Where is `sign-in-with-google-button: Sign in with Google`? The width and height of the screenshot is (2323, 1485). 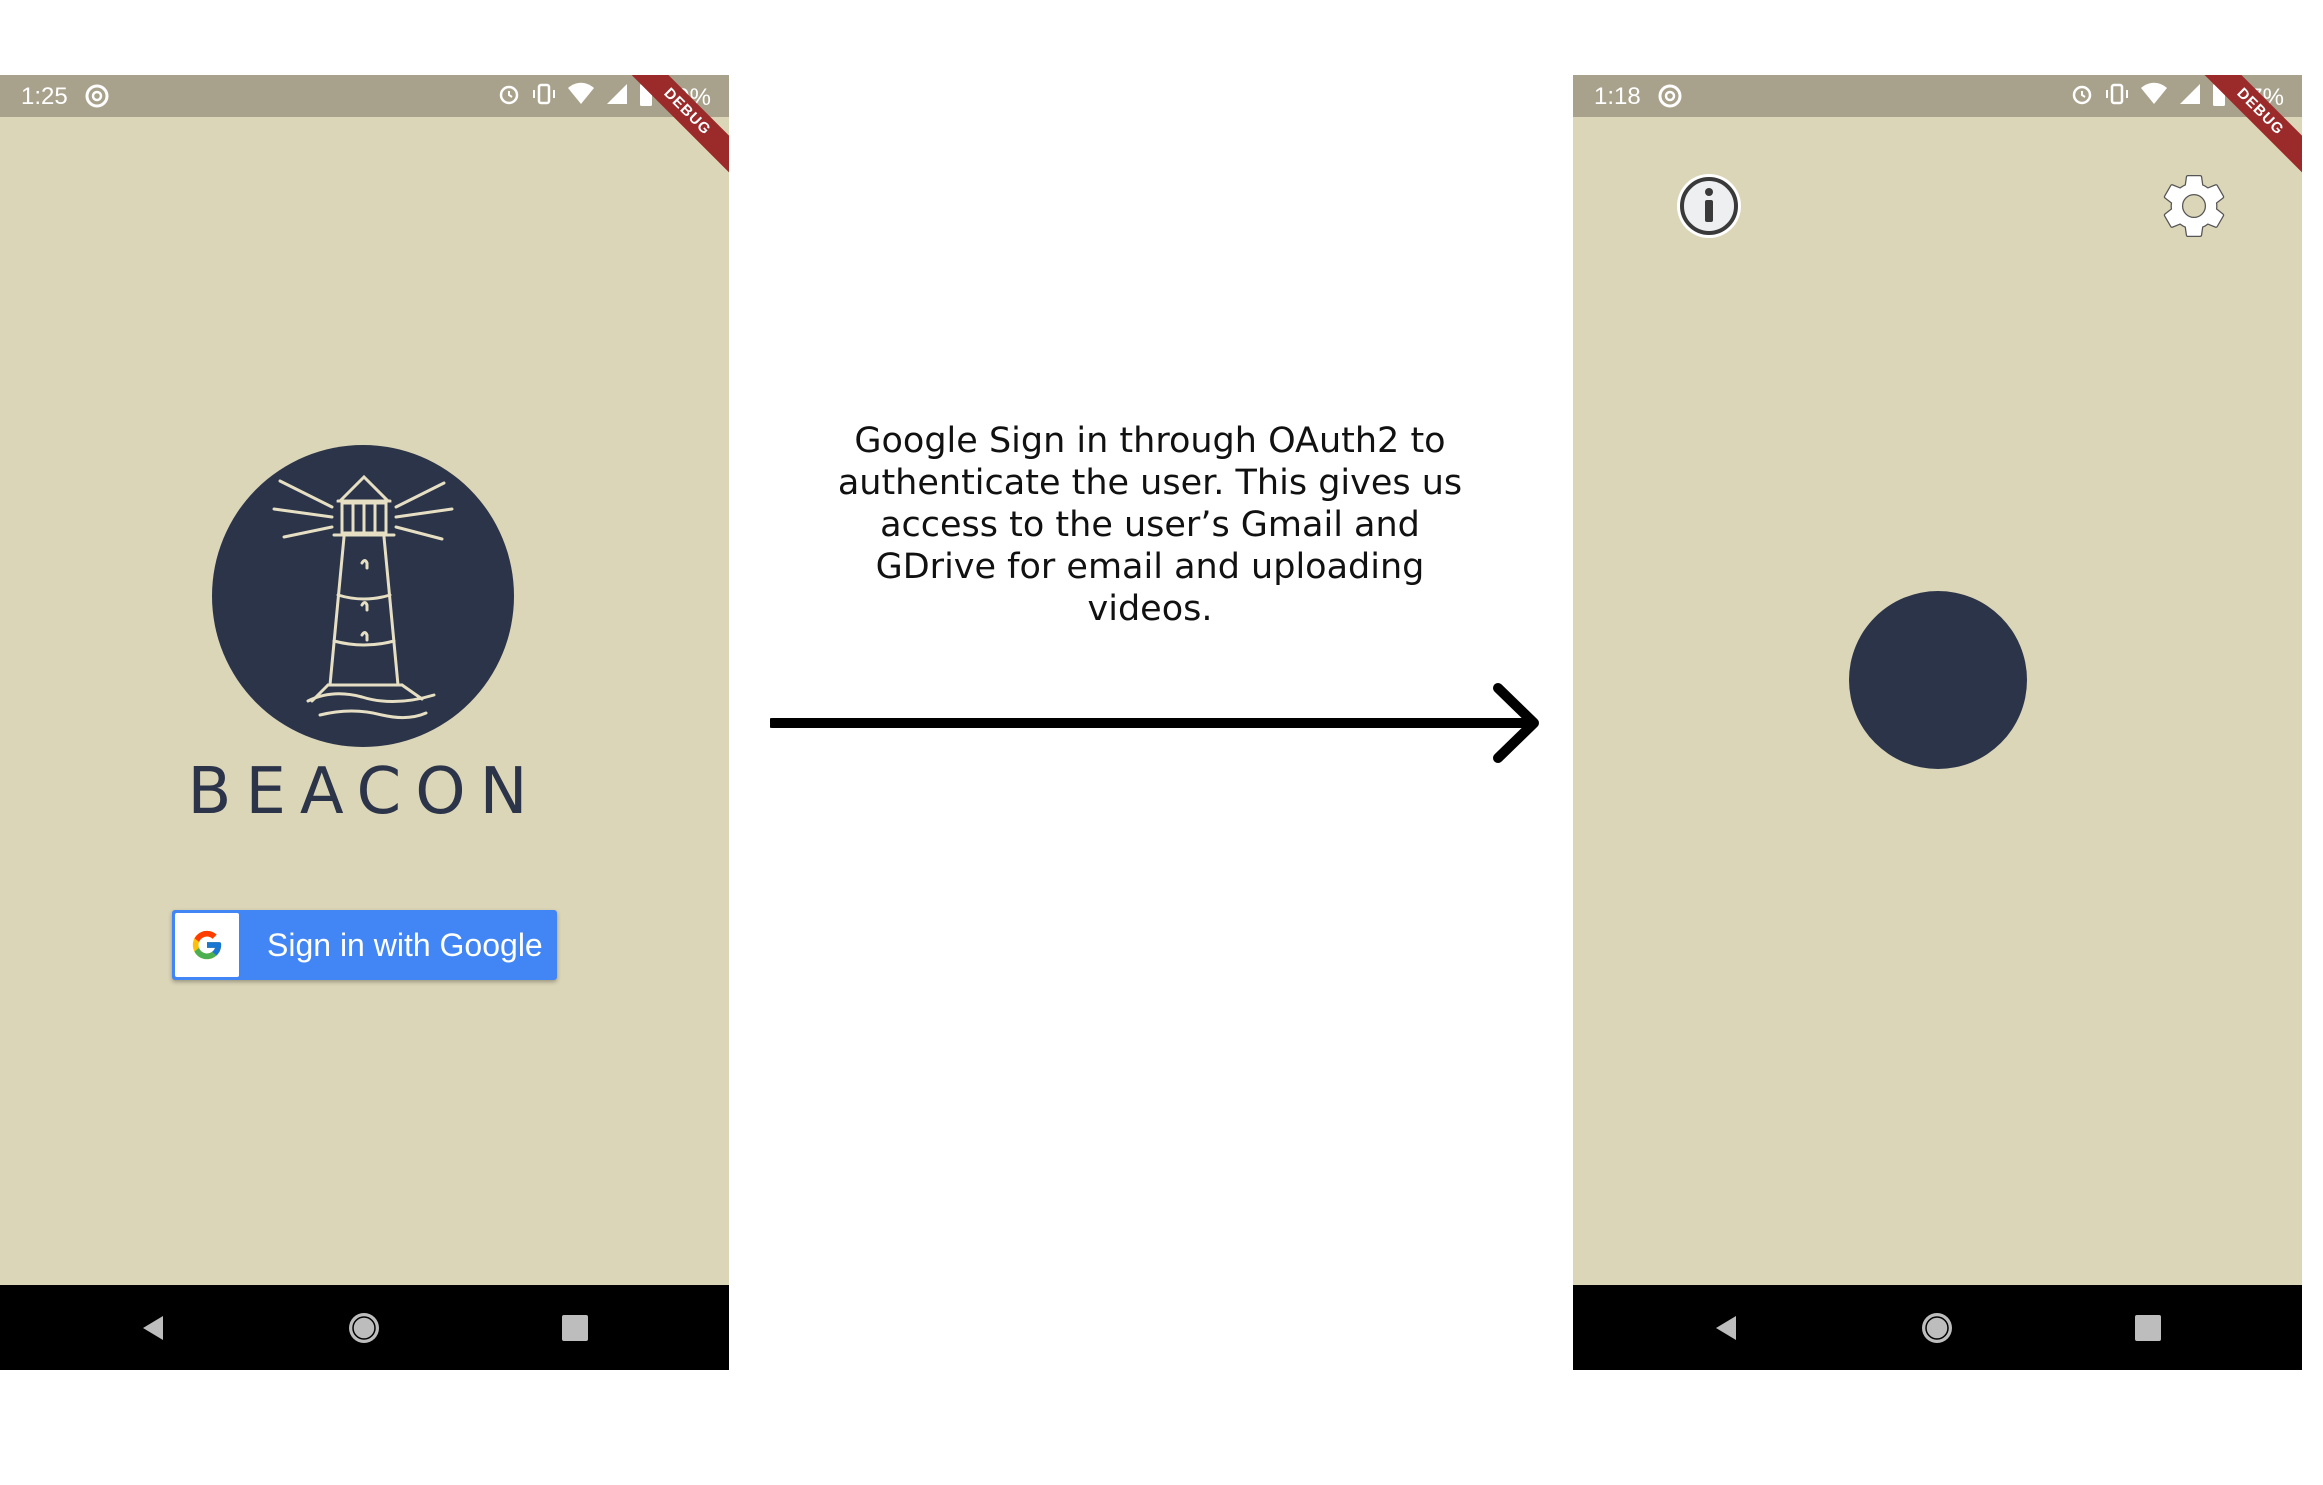 sign-in-with-google-button: Sign in with Google is located at coordinates (364, 945).